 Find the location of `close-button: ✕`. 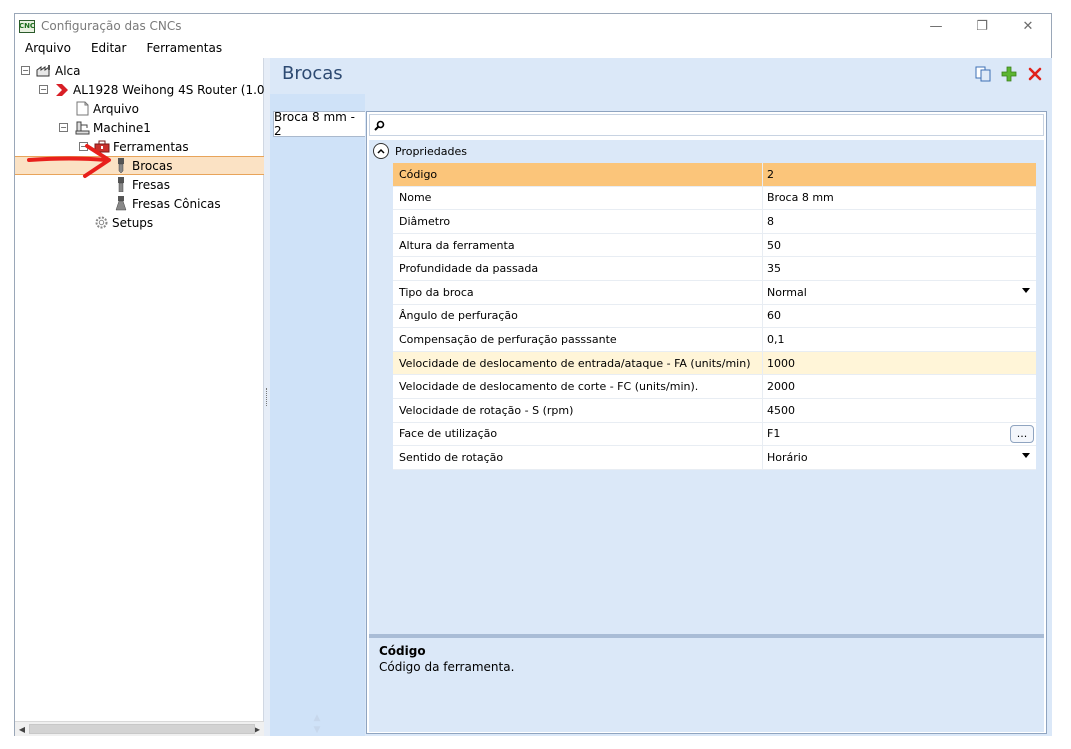

close-button: ✕ is located at coordinates (1028, 26).